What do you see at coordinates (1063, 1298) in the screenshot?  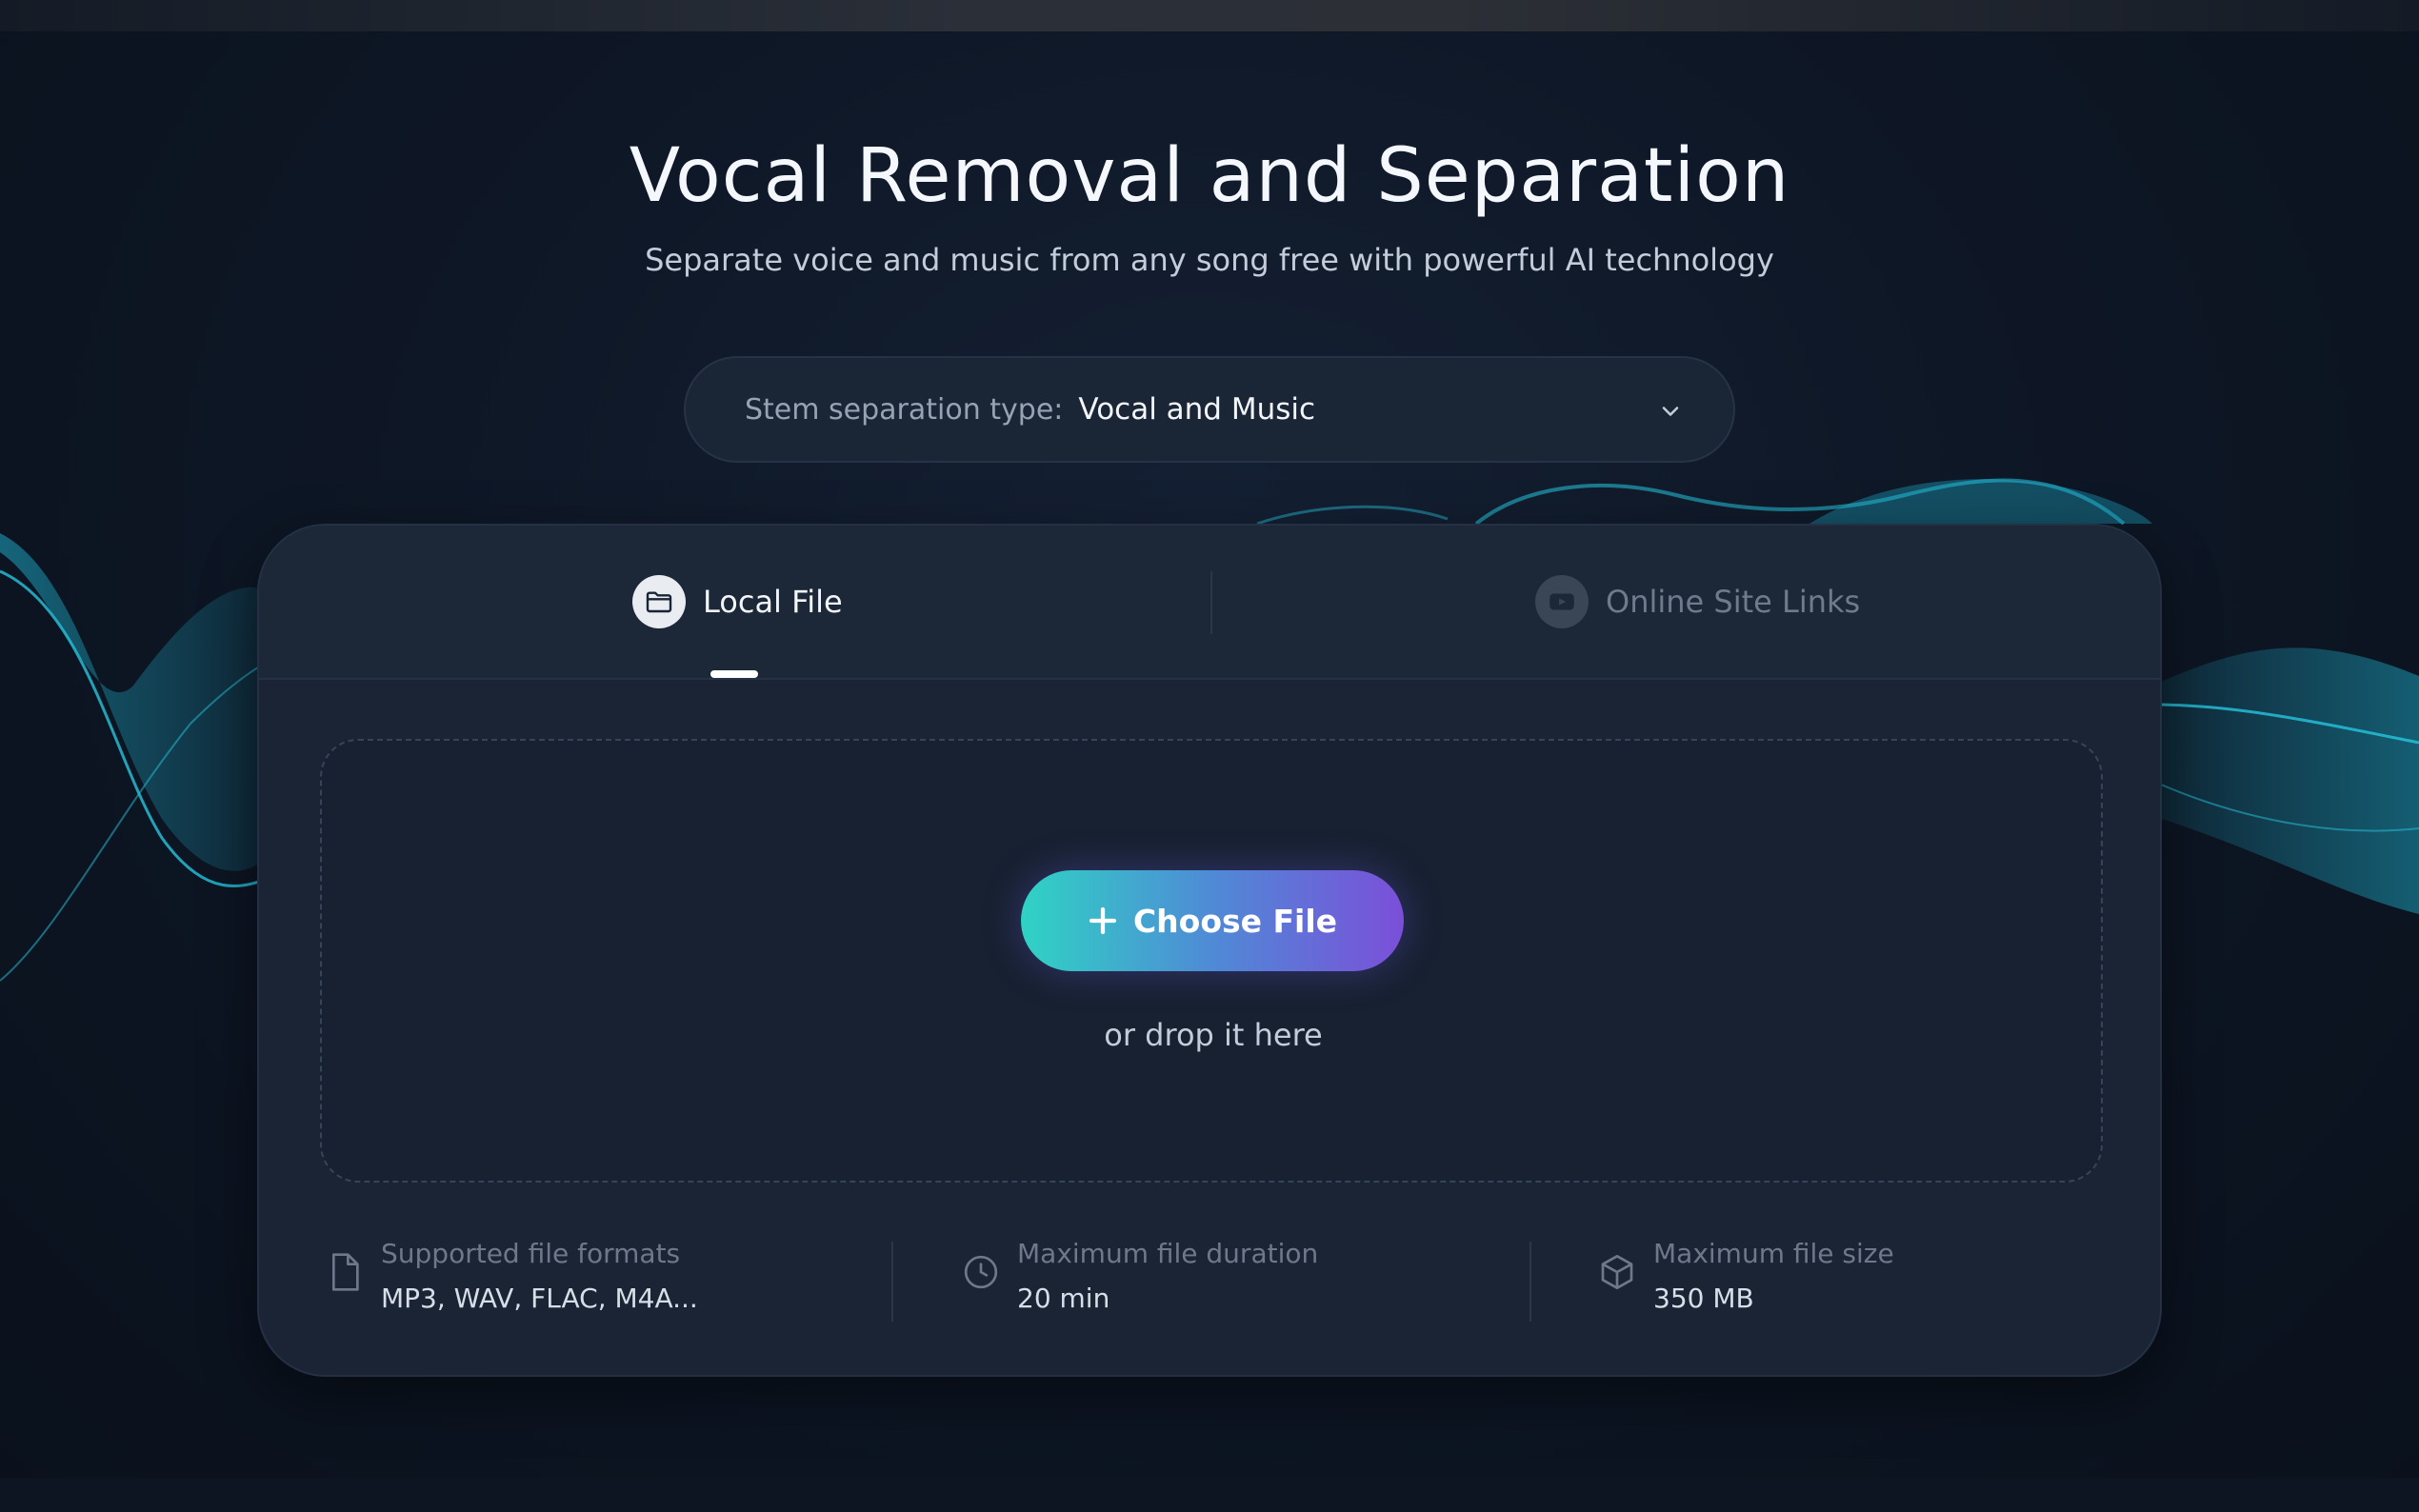 I see `info-duration-value: 20 min` at bounding box center [1063, 1298].